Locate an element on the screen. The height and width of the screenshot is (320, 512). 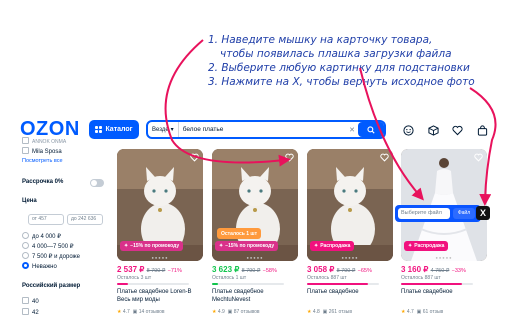
reviews-count: 87 отзывов is located at coordinates (246, 312).